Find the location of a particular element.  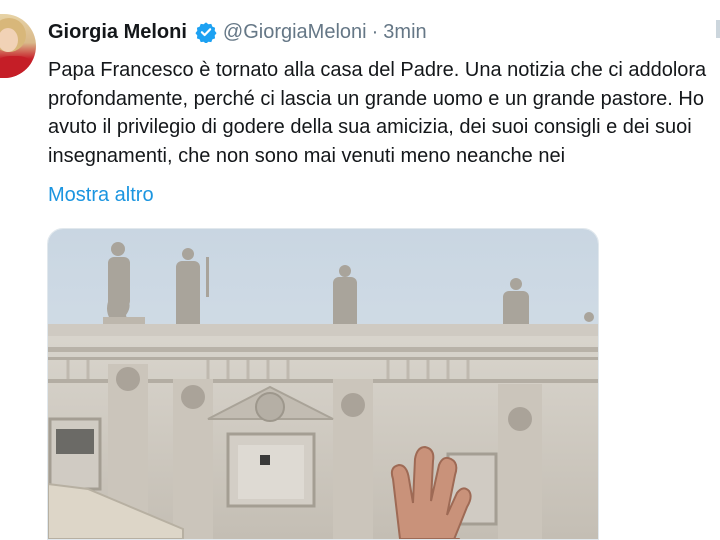

tweet-timestamp: 3min is located at coordinates (404, 32).